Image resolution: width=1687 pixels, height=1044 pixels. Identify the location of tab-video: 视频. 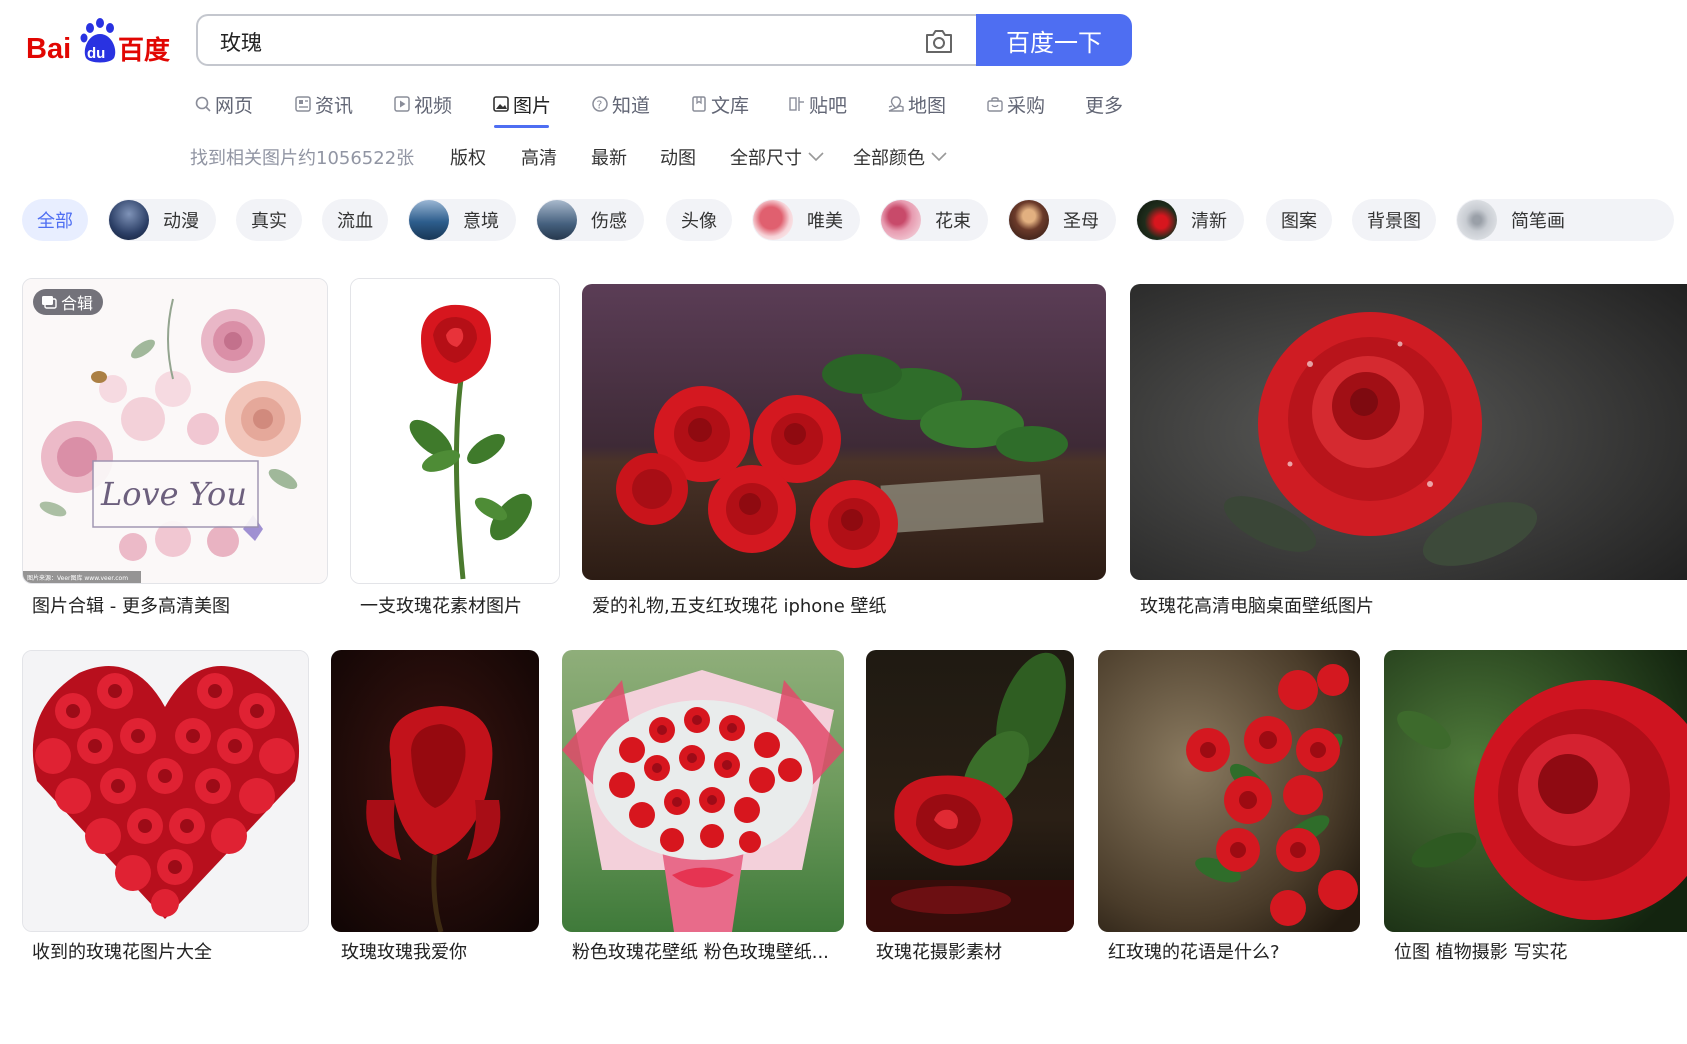
(422, 104).